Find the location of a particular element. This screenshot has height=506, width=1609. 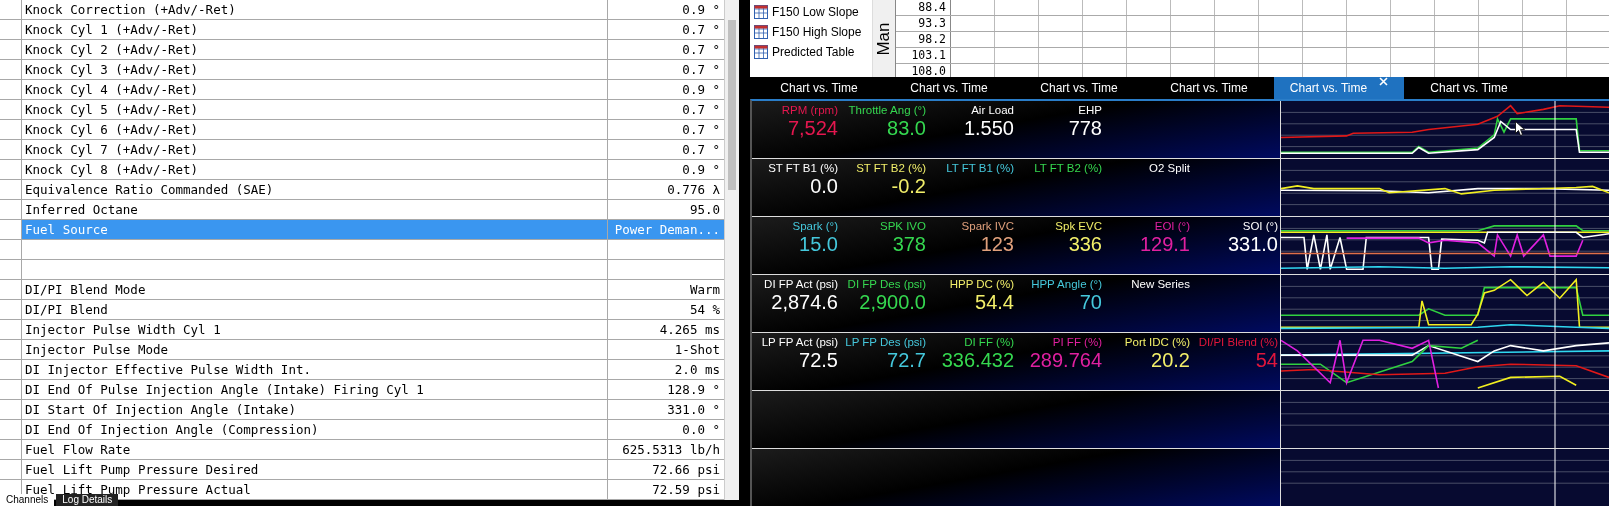

channel-name: DI/PI Blend Mode is located at coordinates (315, 289).